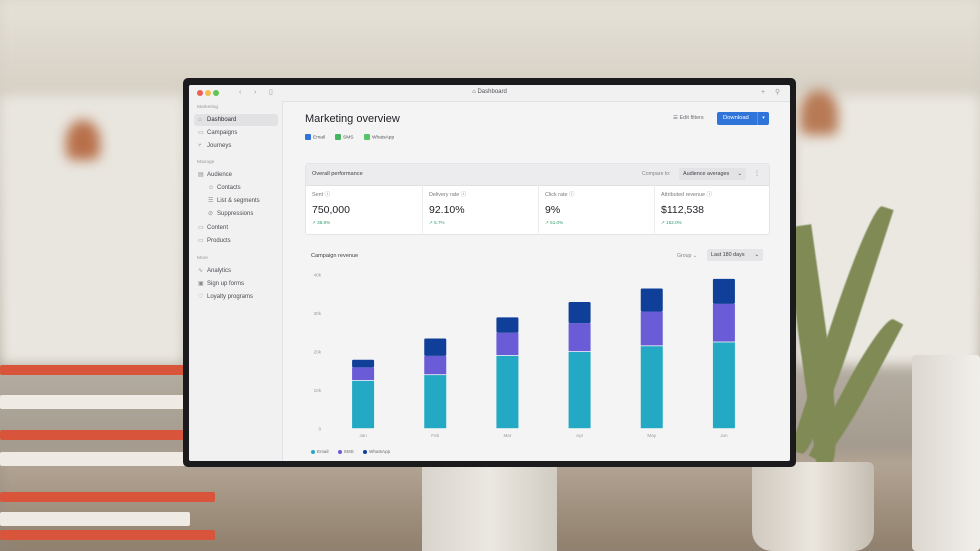  What do you see at coordinates (315, 137) in the screenshot?
I see `channel-chip-email: Email` at bounding box center [315, 137].